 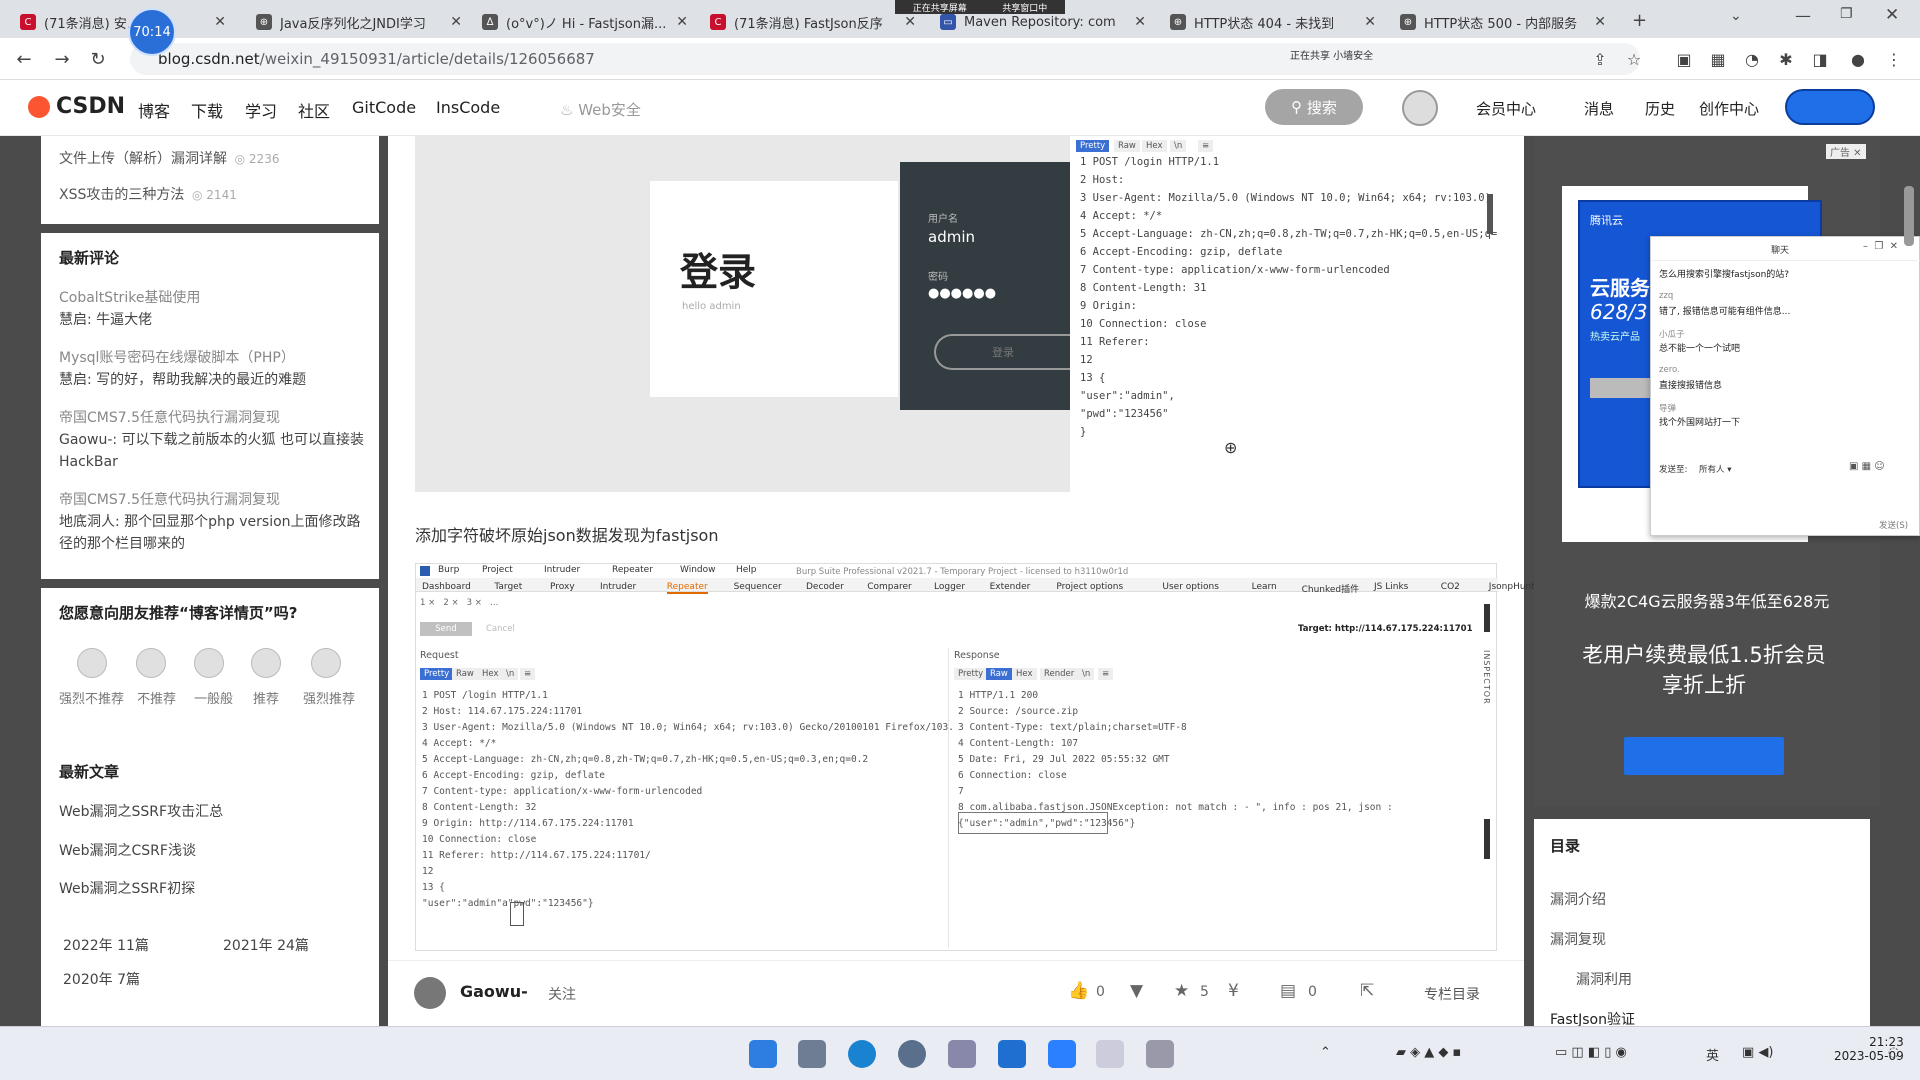 I want to click on latest-article-link: Web漏洞之CSRF浅谈, so click(x=127, y=850).